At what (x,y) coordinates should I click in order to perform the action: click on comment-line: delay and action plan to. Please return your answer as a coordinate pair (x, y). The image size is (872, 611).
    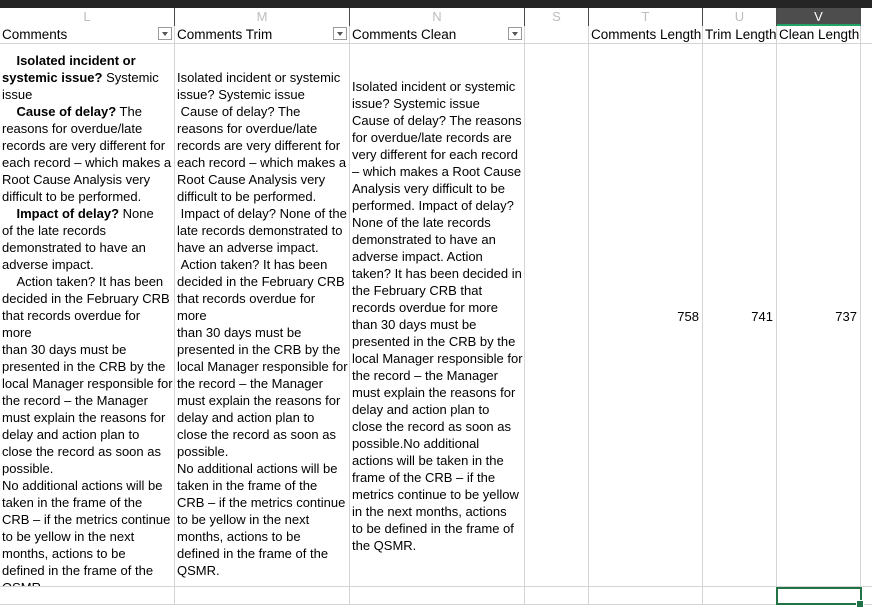
    Looking at the image, I should click on (87, 434).